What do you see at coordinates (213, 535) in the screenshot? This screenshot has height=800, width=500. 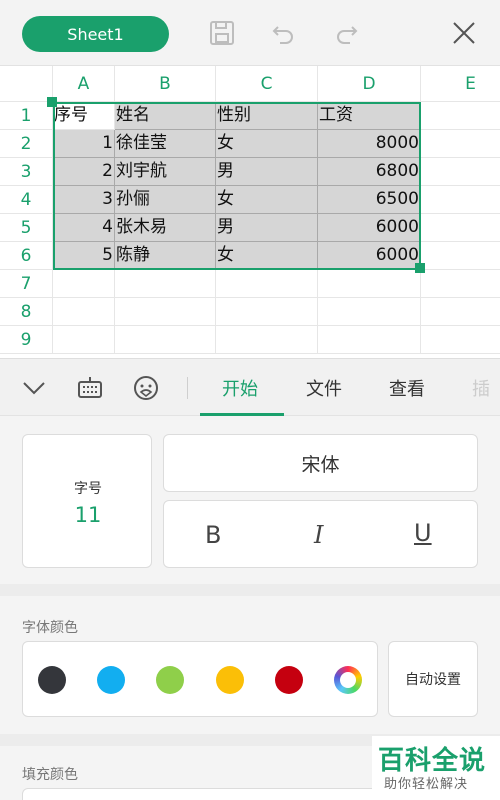 I see `bold-button: B` at bounding box center [213, 535].